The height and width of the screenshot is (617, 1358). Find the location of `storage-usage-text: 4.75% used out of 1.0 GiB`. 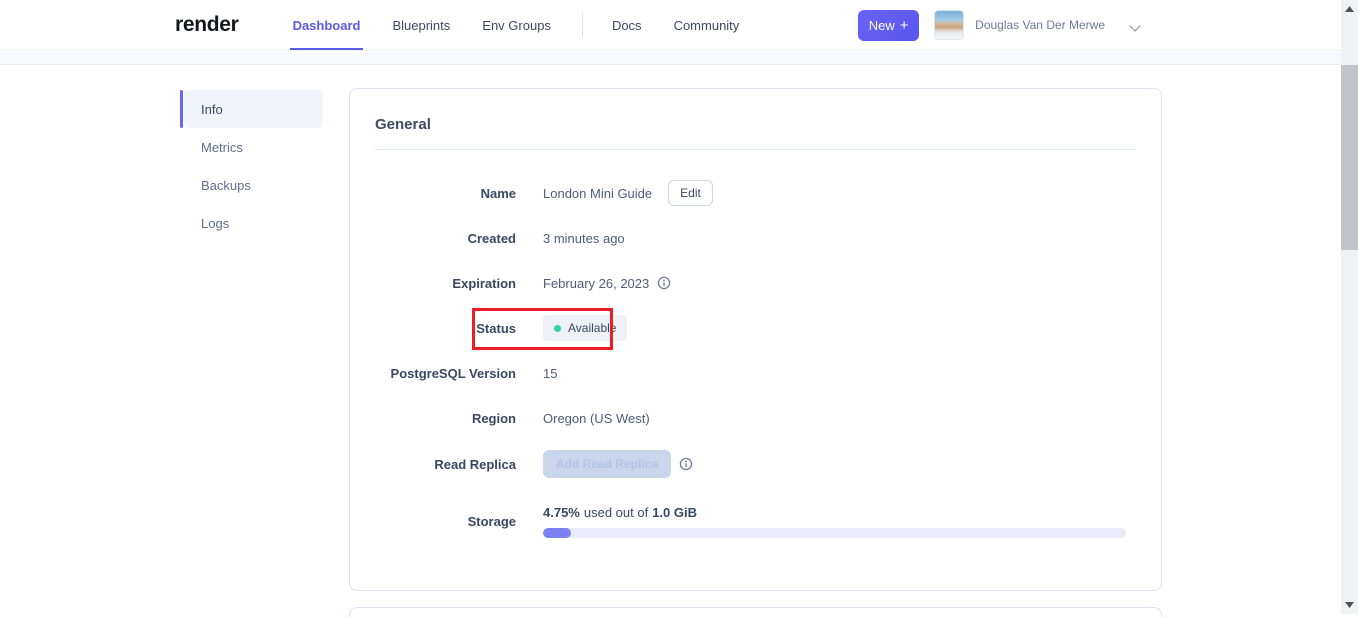

storage-usage-text: 4.75% used out of 1.0 GiB is located at coordinates (834, 512).